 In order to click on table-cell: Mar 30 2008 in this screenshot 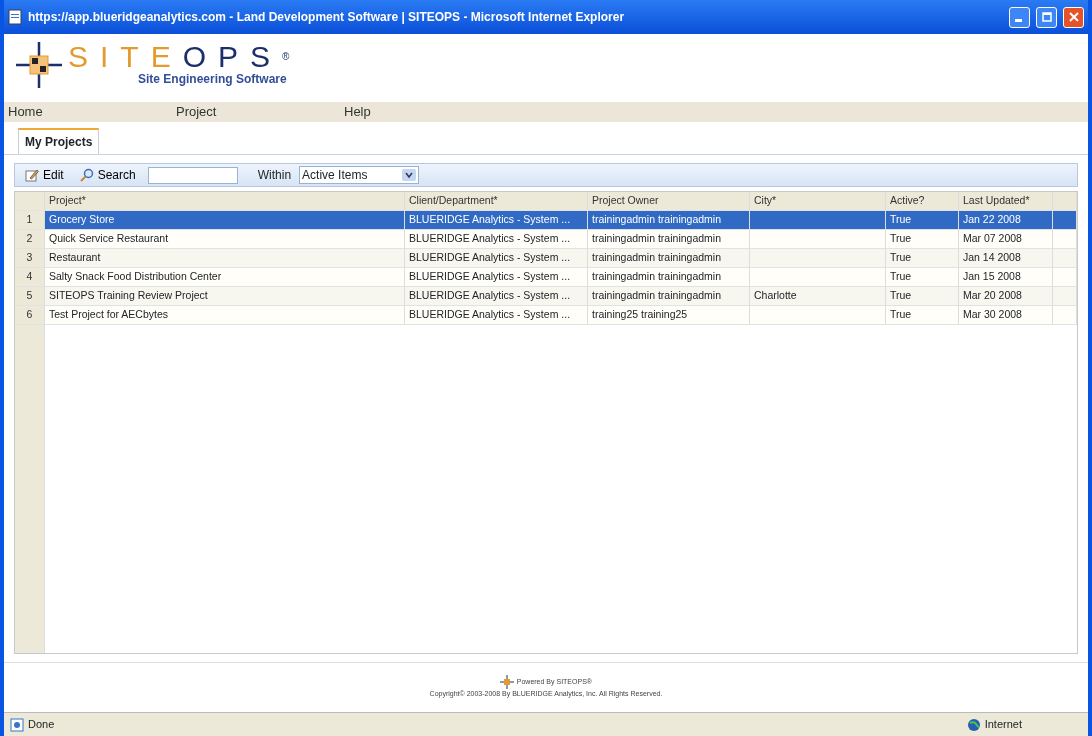, I will do `click(1006, 315)`.